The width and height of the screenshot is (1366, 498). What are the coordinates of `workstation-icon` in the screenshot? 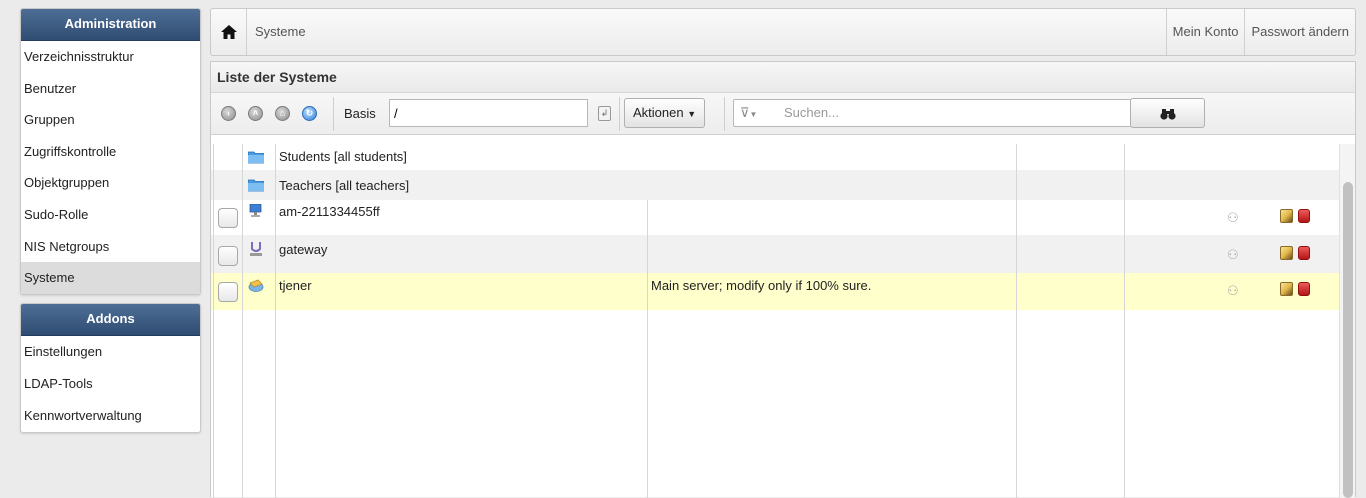 It's located at (255, 210).